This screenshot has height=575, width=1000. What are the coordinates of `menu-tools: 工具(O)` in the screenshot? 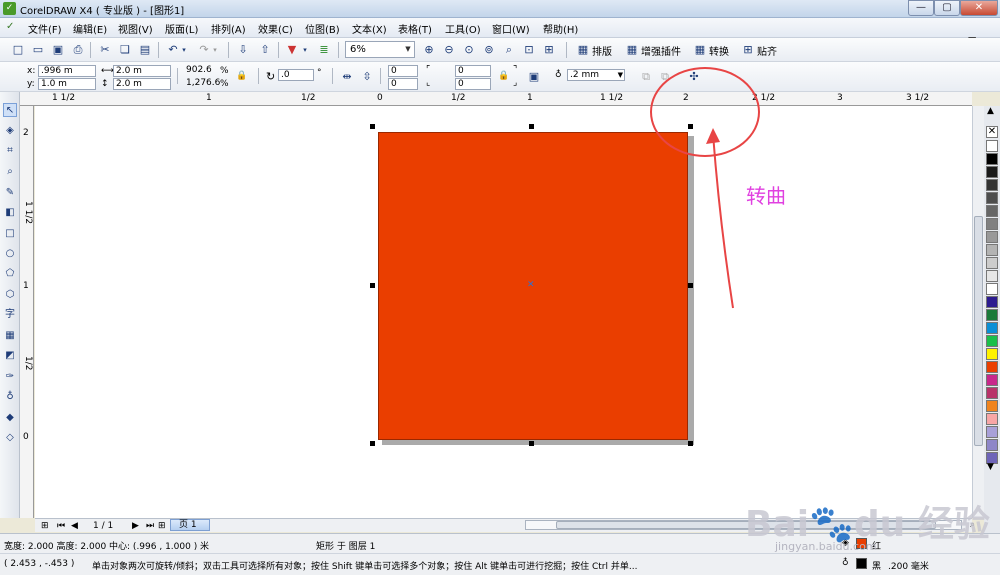 It's located at (463, 28).